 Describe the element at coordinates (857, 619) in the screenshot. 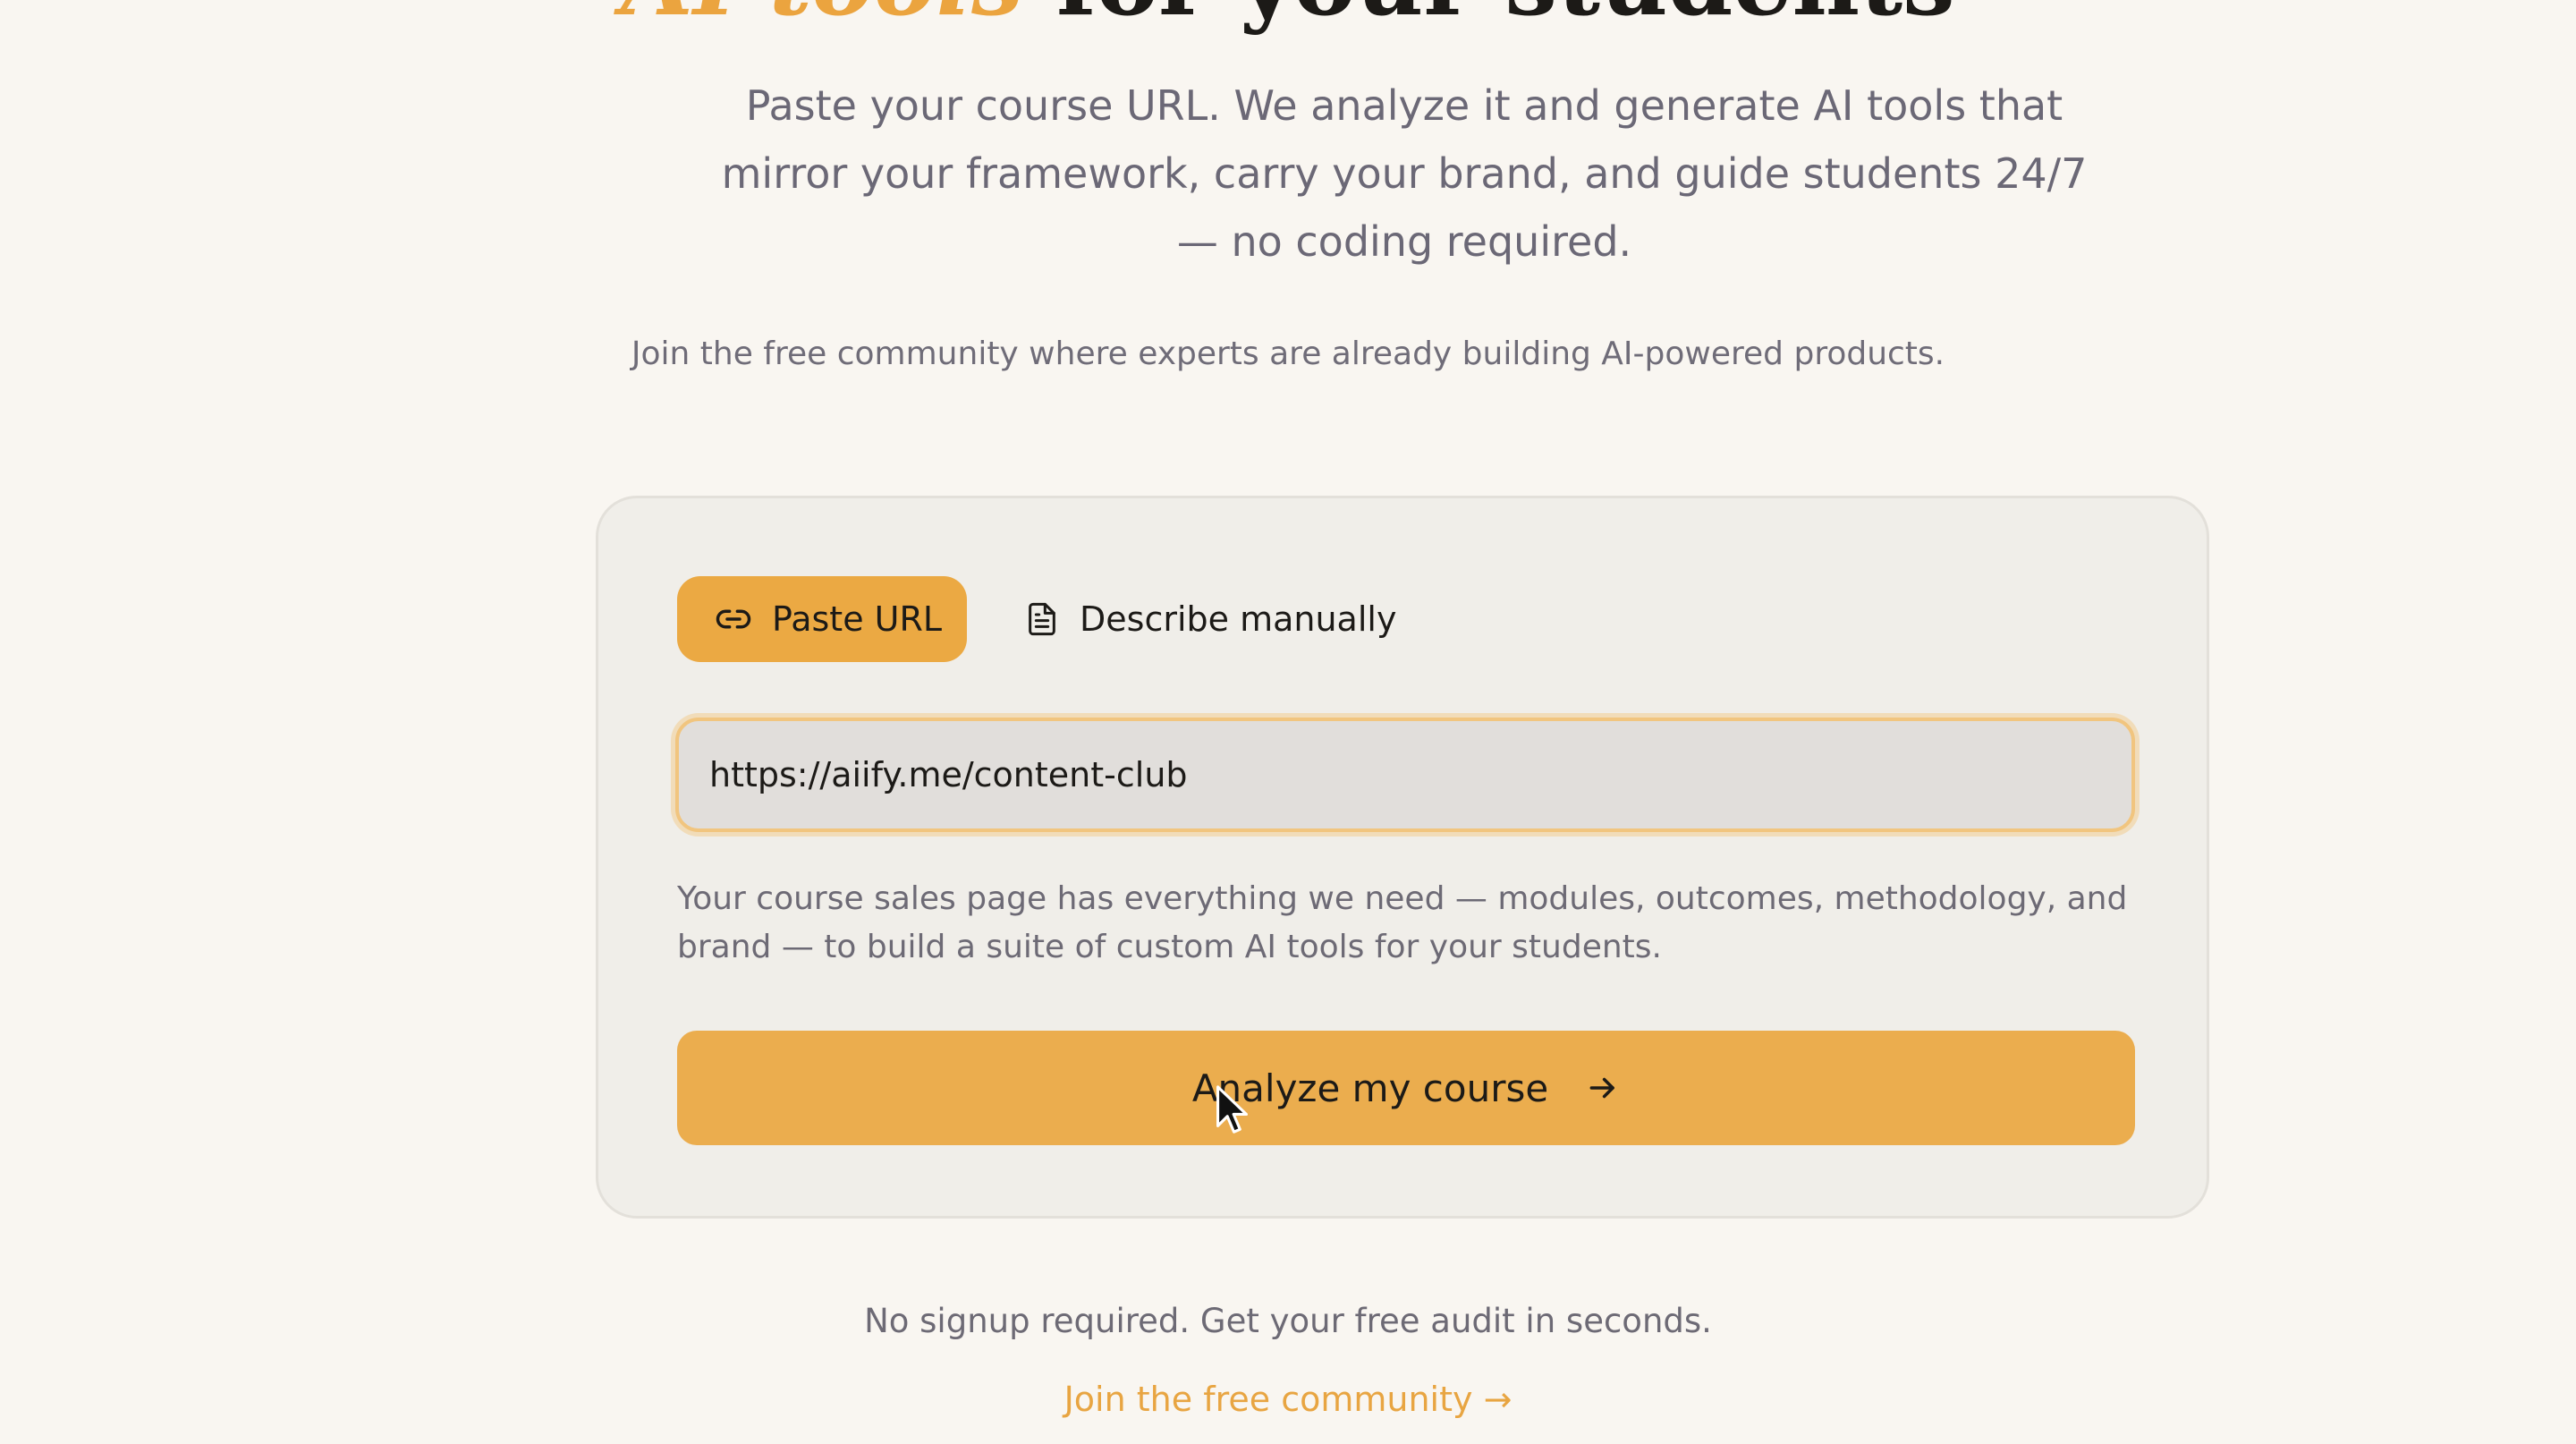

I see `tab-paste-url-label: Paste URL` at that location.